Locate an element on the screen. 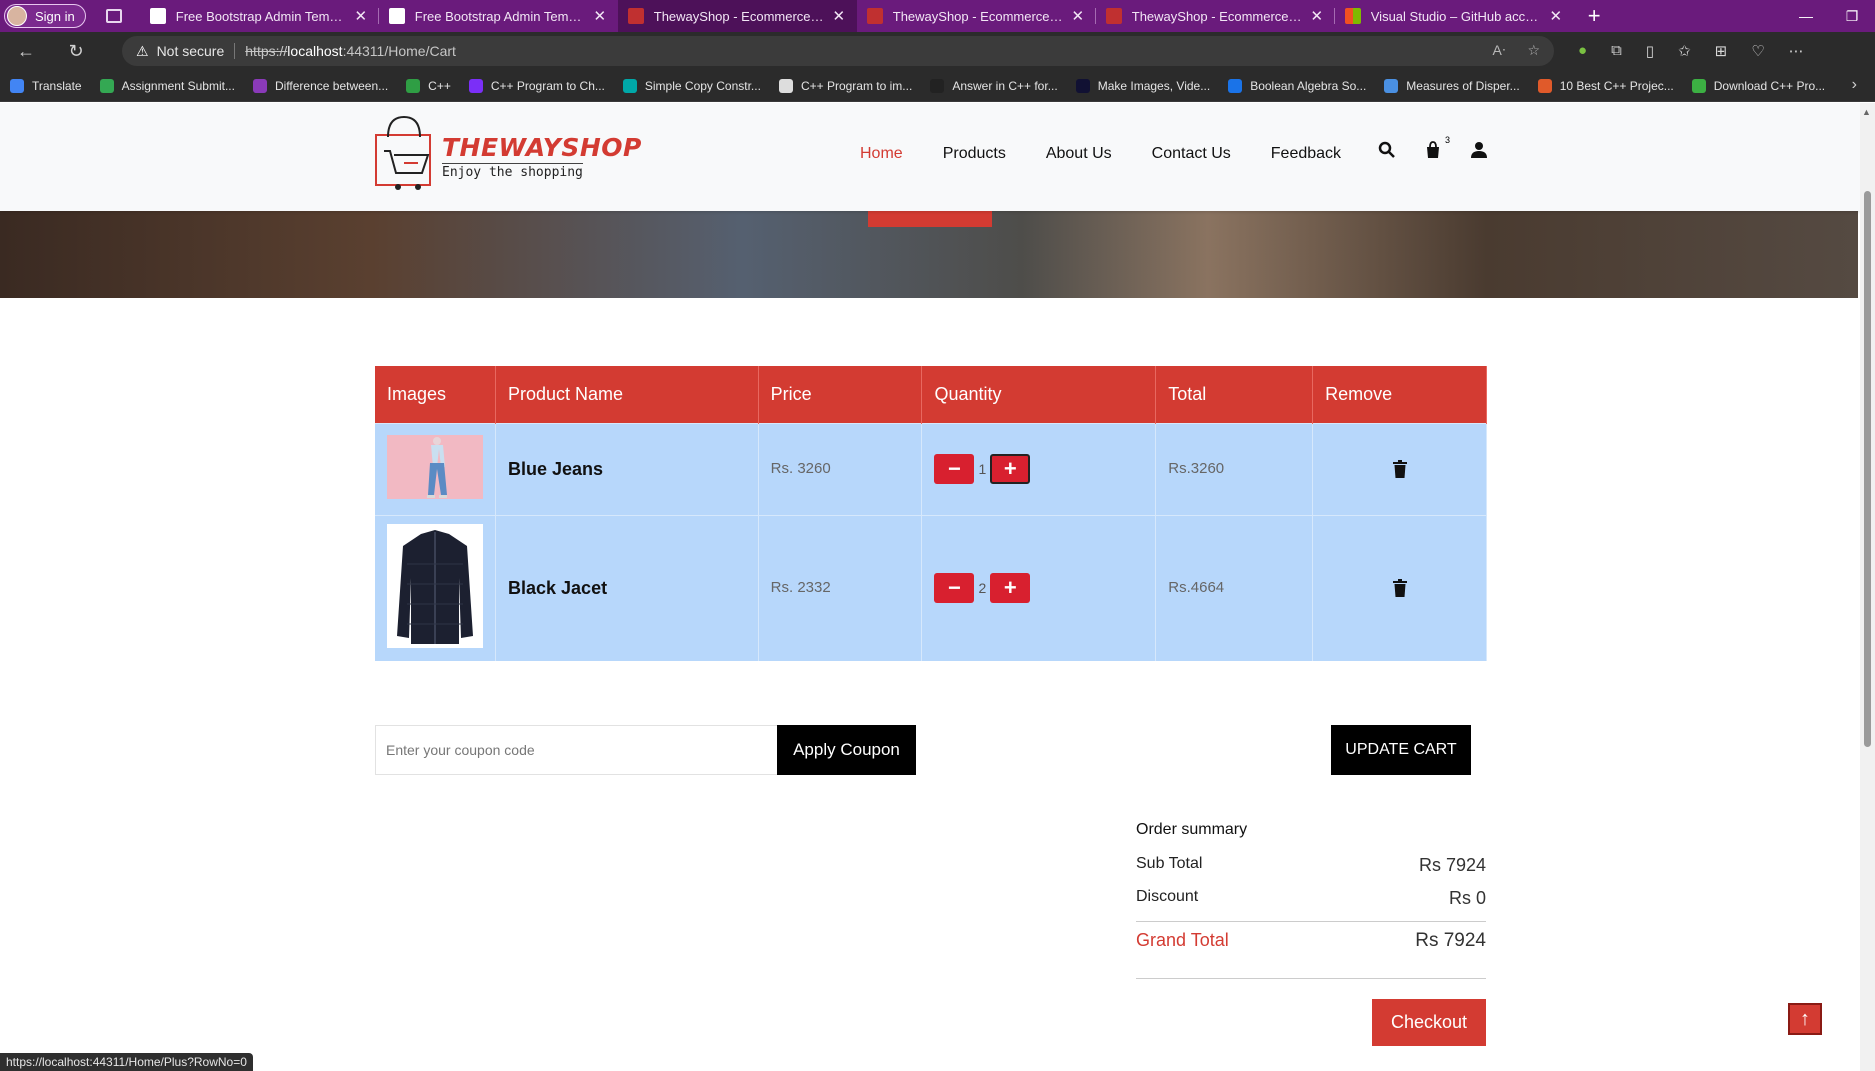  search-icon is located at coordinates (1388, 151).